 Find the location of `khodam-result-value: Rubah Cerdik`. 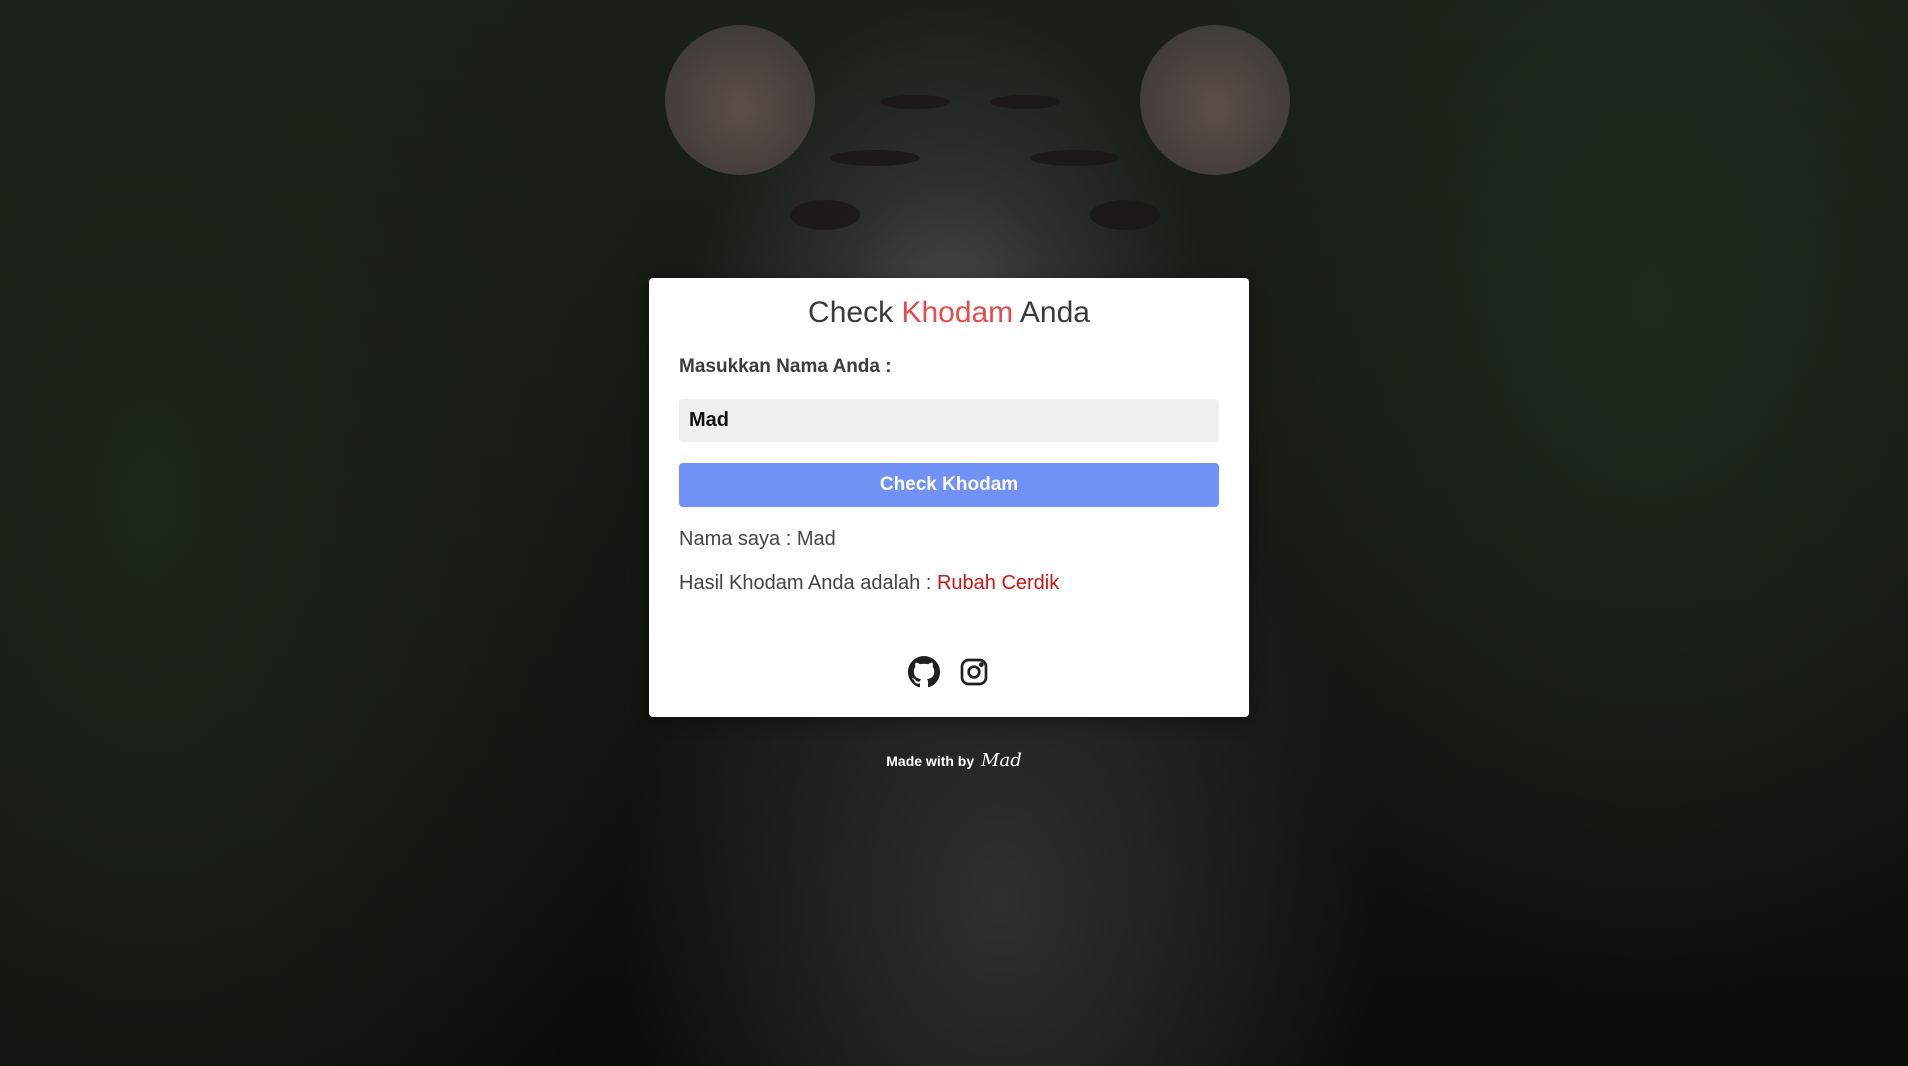

khodam-result-value: Rubah Cerdik is located at coordinates (998, 583).